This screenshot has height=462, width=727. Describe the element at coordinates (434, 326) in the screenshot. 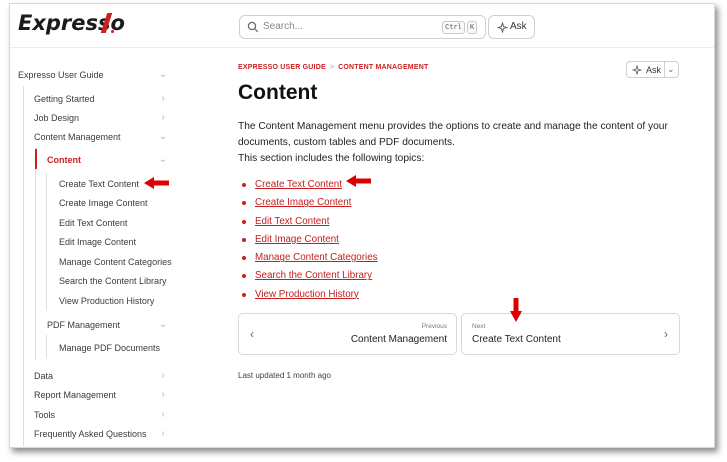

I see `previous-label: Previous` at that location.